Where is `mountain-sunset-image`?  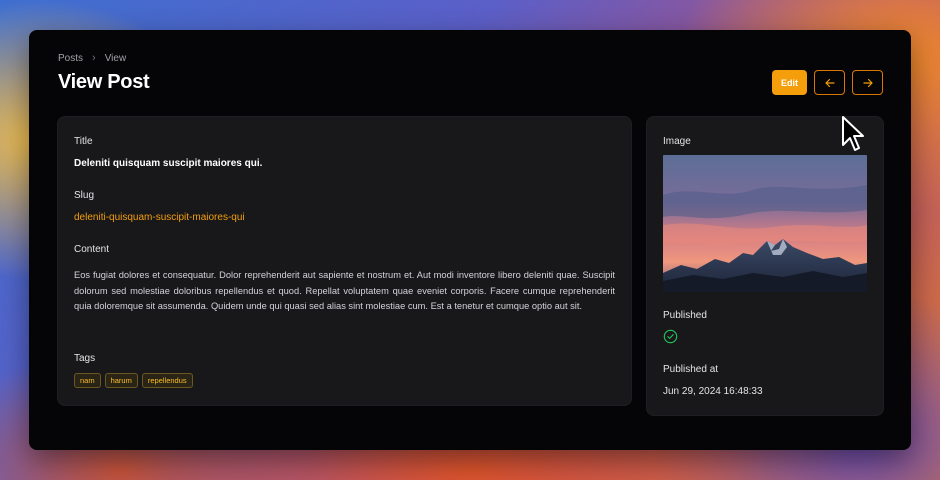
mountain-sunset-image is located at coordinates (765, 223).